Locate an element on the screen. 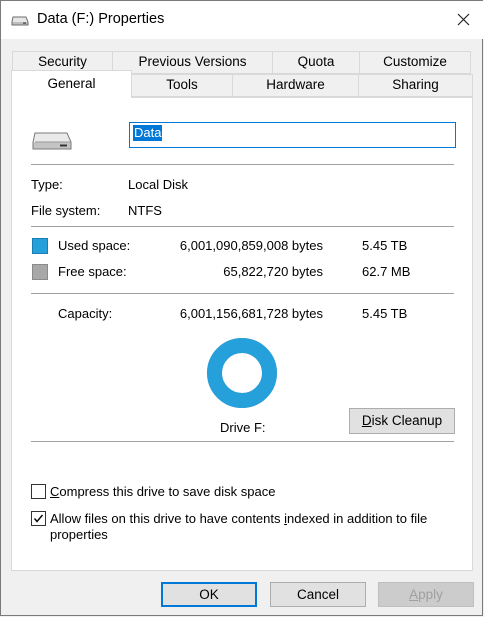 The image size is (484, 617). file-system-value: NTFS is located at coordinates (145, 210).